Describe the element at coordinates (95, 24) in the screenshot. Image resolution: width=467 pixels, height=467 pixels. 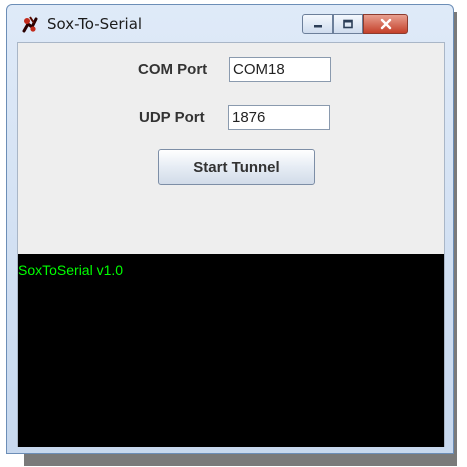
I see `window-title: Sox-To-Serial` at that location.